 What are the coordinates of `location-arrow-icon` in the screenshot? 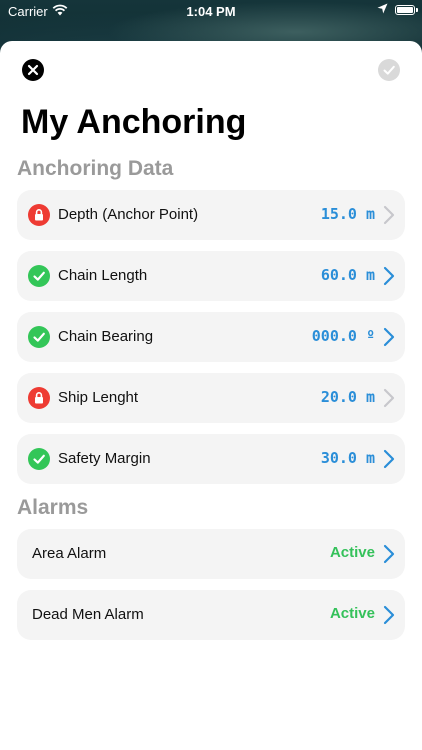 It's located at (382, 8).